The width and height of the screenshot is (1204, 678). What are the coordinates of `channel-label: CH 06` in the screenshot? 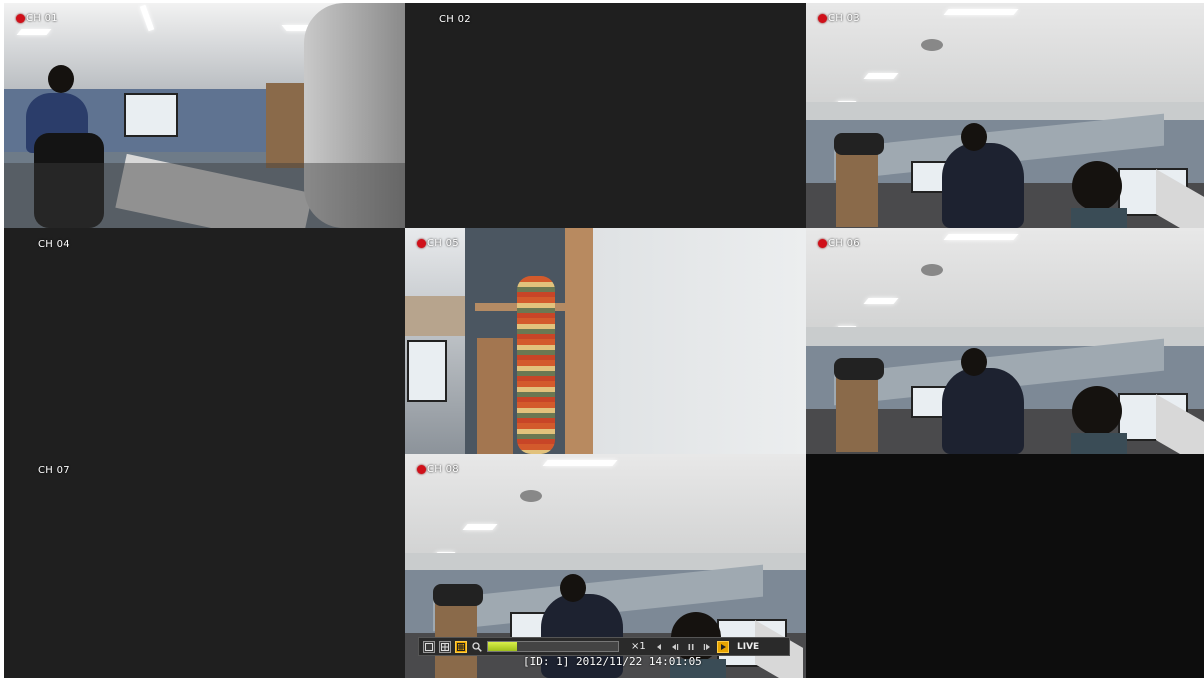 It's located at (844, 243).